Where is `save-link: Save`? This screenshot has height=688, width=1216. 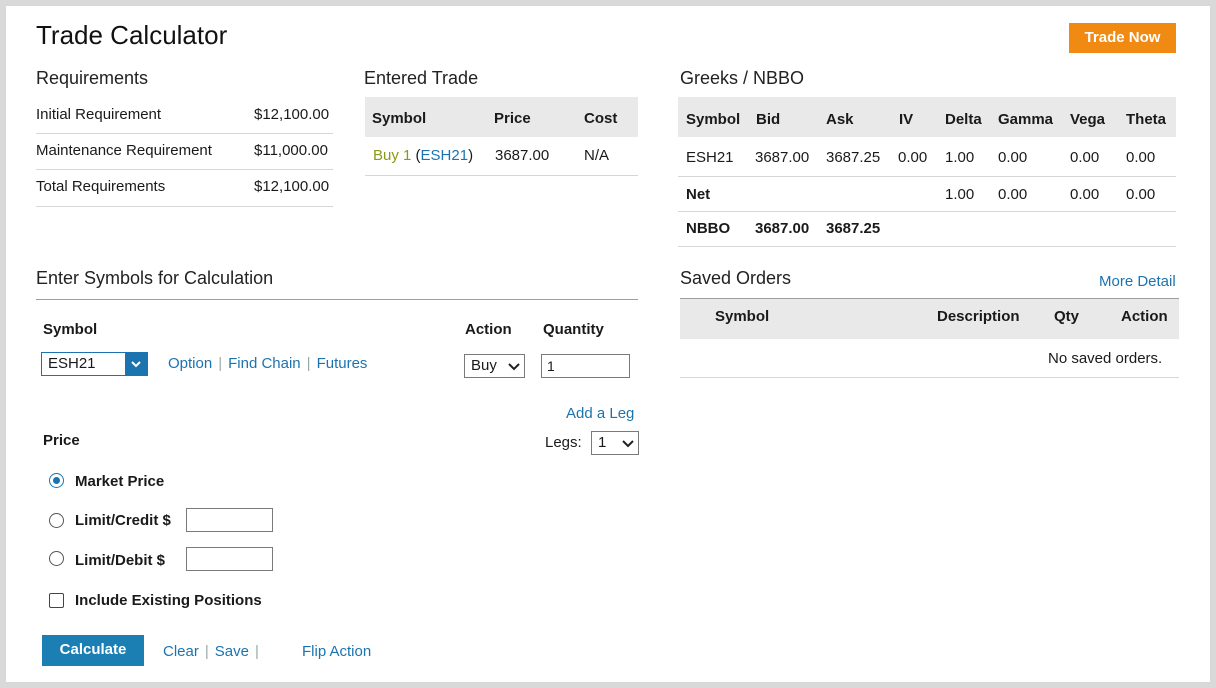 save-link: Save is located at coordinates (232, 651).